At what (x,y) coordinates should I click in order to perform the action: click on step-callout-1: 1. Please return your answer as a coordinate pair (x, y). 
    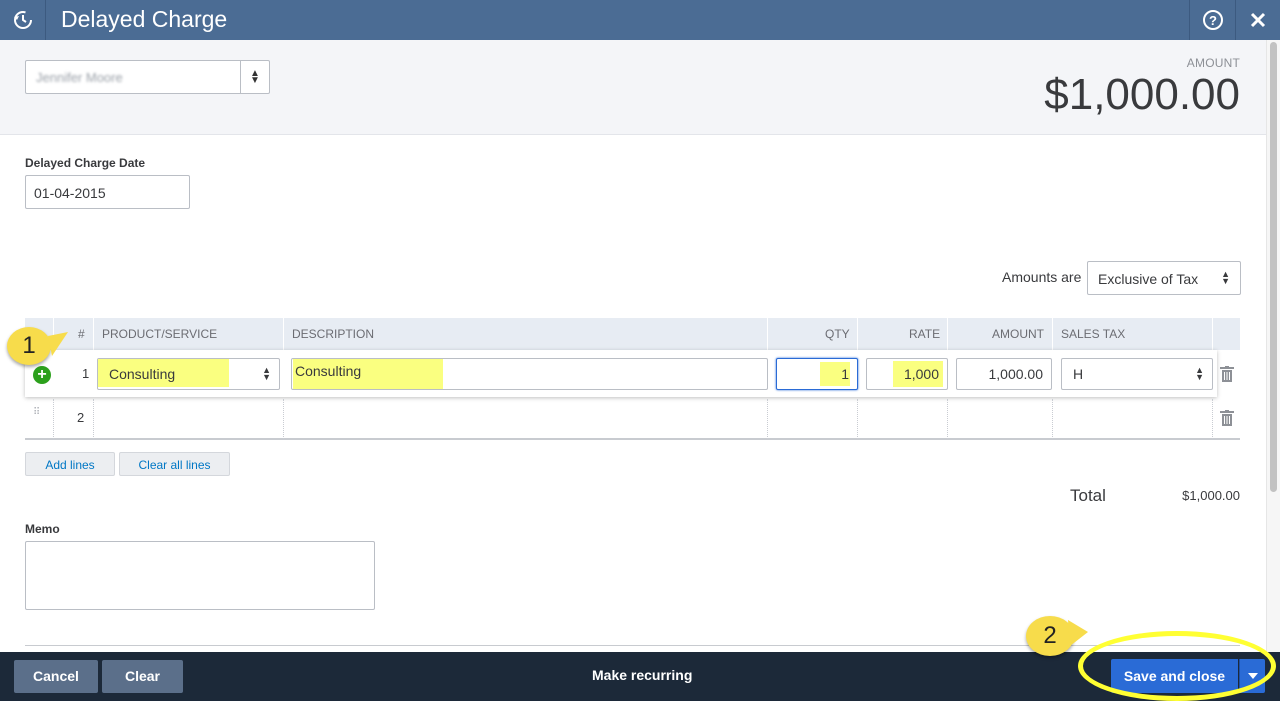
    Looking at the image, I should click on (29, 346).